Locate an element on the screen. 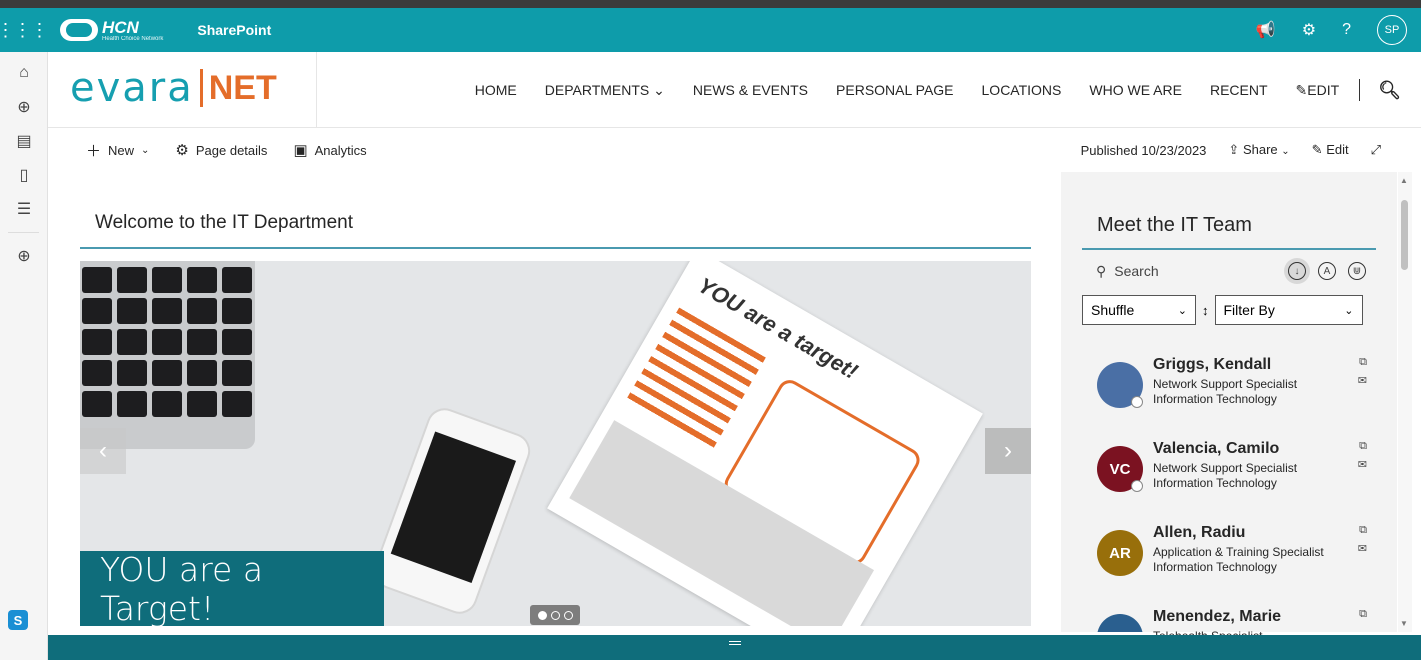 The height and width of the screenshot is (660, 1421). nav-news-events: NEWS & EVENTS is located at coordinates (750, 90).